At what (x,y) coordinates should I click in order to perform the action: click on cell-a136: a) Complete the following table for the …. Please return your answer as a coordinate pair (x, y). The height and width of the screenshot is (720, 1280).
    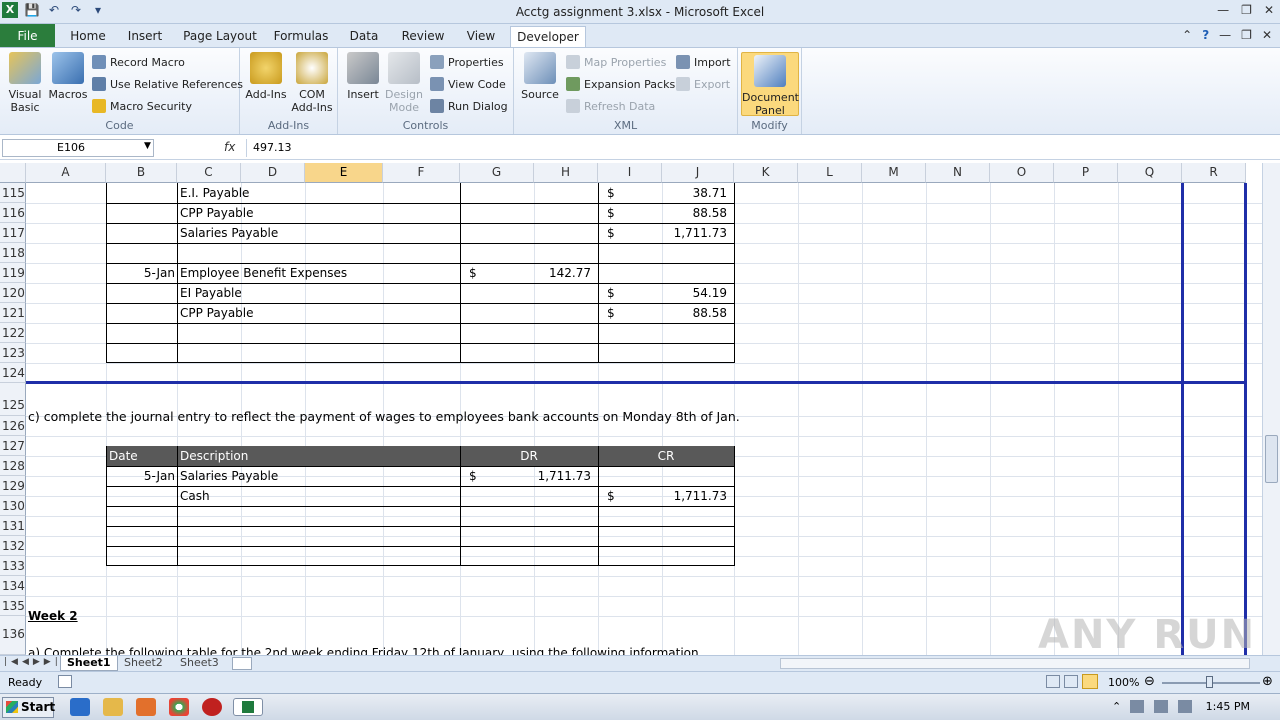
    Looking at the image, I should click on (363, 650).